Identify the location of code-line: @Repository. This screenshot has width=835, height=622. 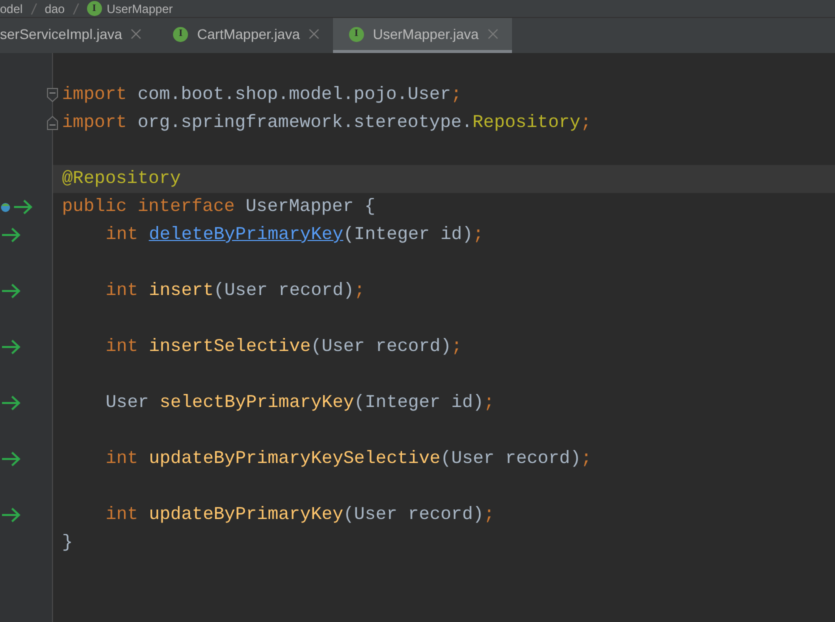
(121, 179).